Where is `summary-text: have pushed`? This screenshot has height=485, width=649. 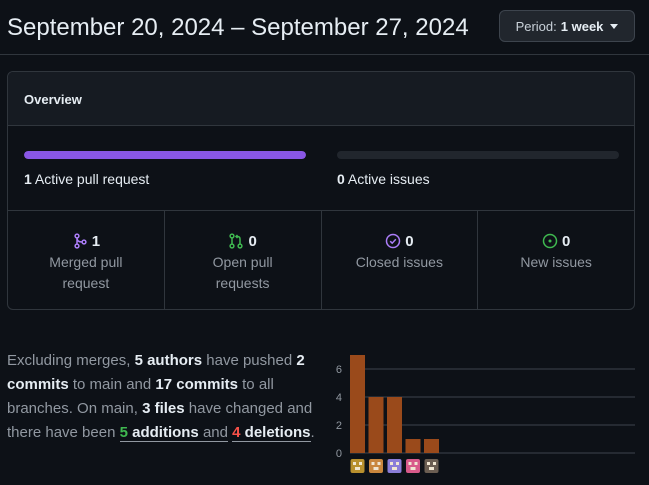
summary-text: have pushed is located at coordinates (249, 360).